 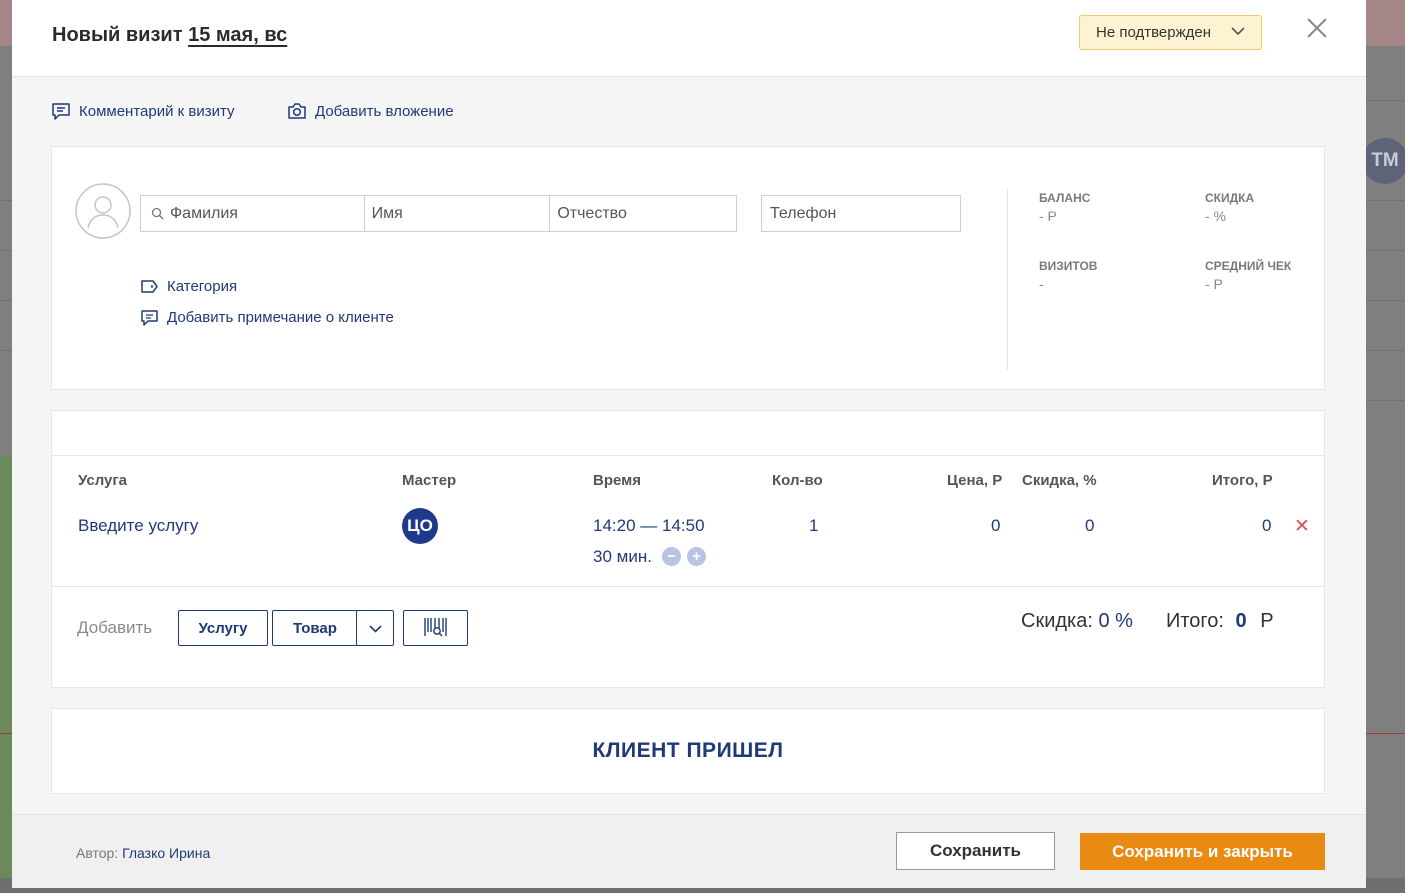 I want to click on barcode-scan-button, so click(x=435, y=628).